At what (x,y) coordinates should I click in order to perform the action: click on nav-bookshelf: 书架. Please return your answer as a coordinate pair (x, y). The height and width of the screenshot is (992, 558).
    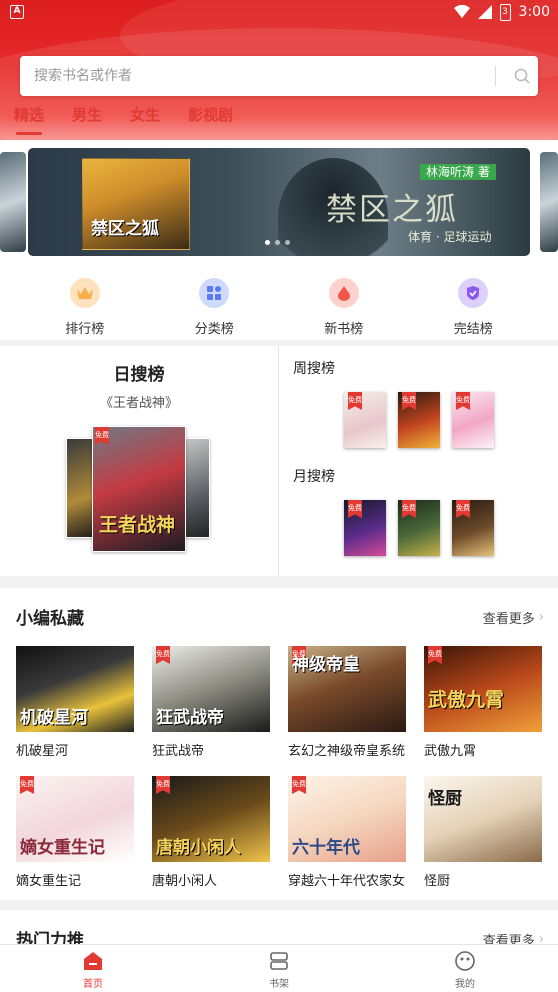
    Looking at the image, I should click on (279, 968).